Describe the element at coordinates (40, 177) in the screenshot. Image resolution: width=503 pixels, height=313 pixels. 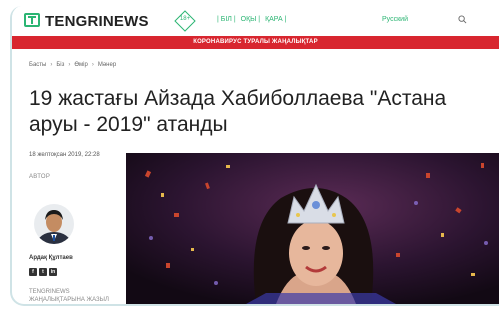
I see `author-label: АВТОР` at that location.